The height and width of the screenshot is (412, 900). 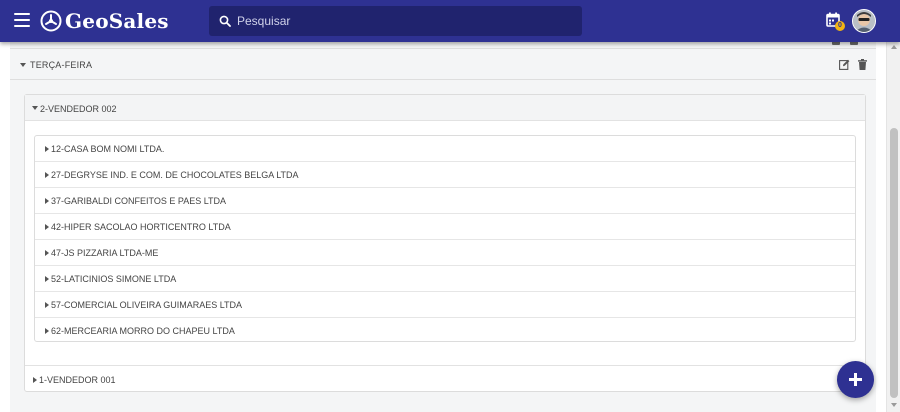 I want to click on logo-icon, so click(x=51, y=21).